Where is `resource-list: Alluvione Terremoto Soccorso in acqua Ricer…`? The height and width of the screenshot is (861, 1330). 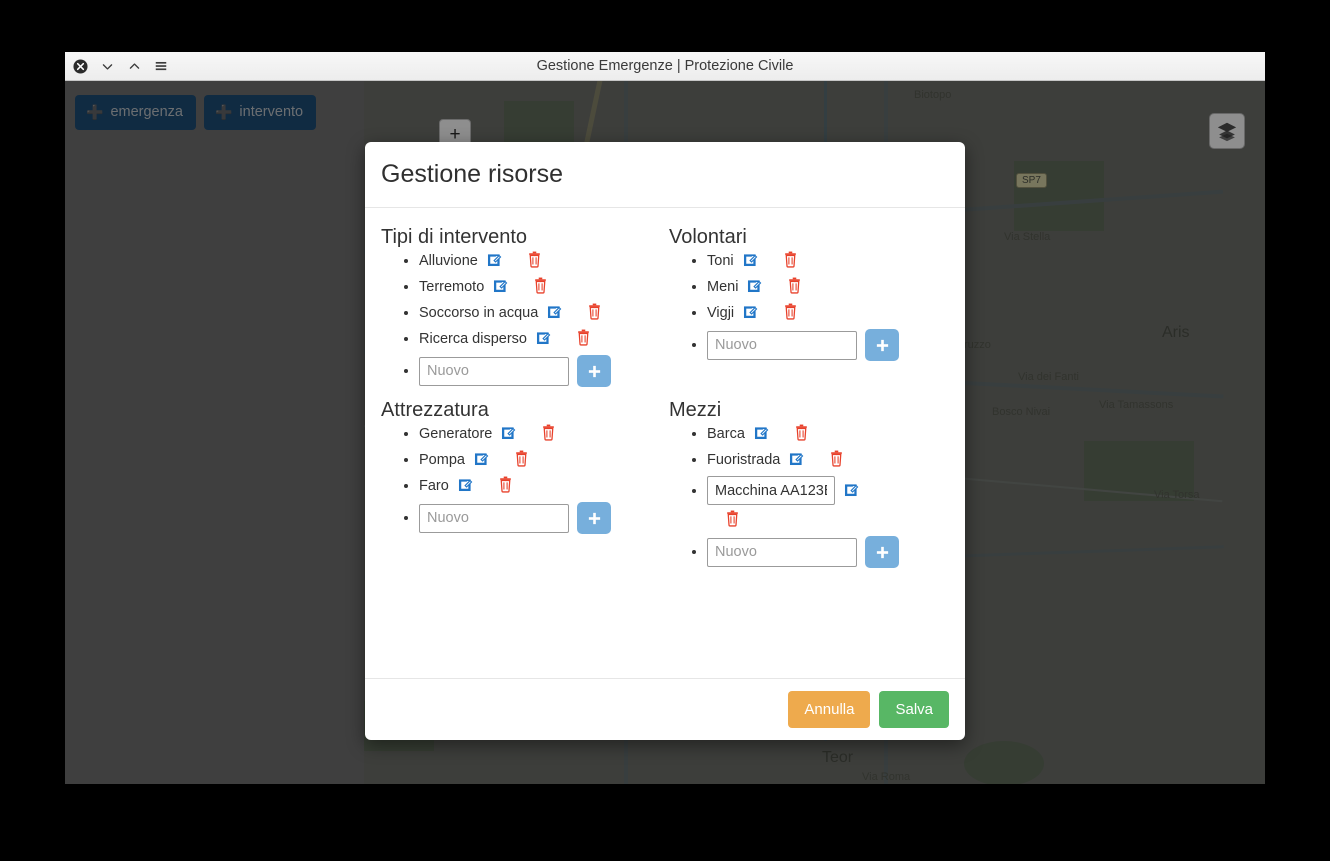 resource-list: Alluvione Terremoto Soccorso in acqua Ricer… is located at coordinates (521, 319).